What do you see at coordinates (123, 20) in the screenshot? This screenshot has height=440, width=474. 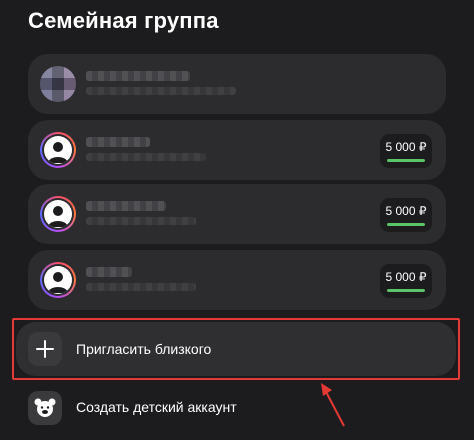 I see `page-title: Семейная группа` at bounding box center [123, 20].